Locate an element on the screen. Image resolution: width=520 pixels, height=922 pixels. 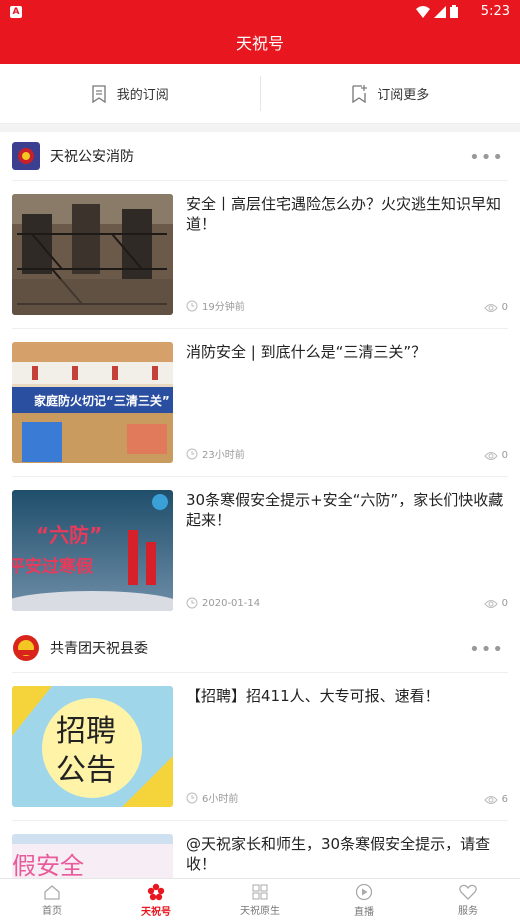
thumbnail-caption: 平安过寒假 is located at coordinates (52, 566).